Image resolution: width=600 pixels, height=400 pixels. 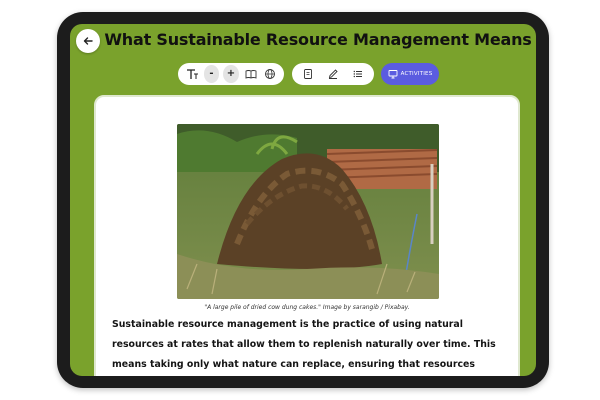 I want to click on back-button, so click(x=88, y=41).